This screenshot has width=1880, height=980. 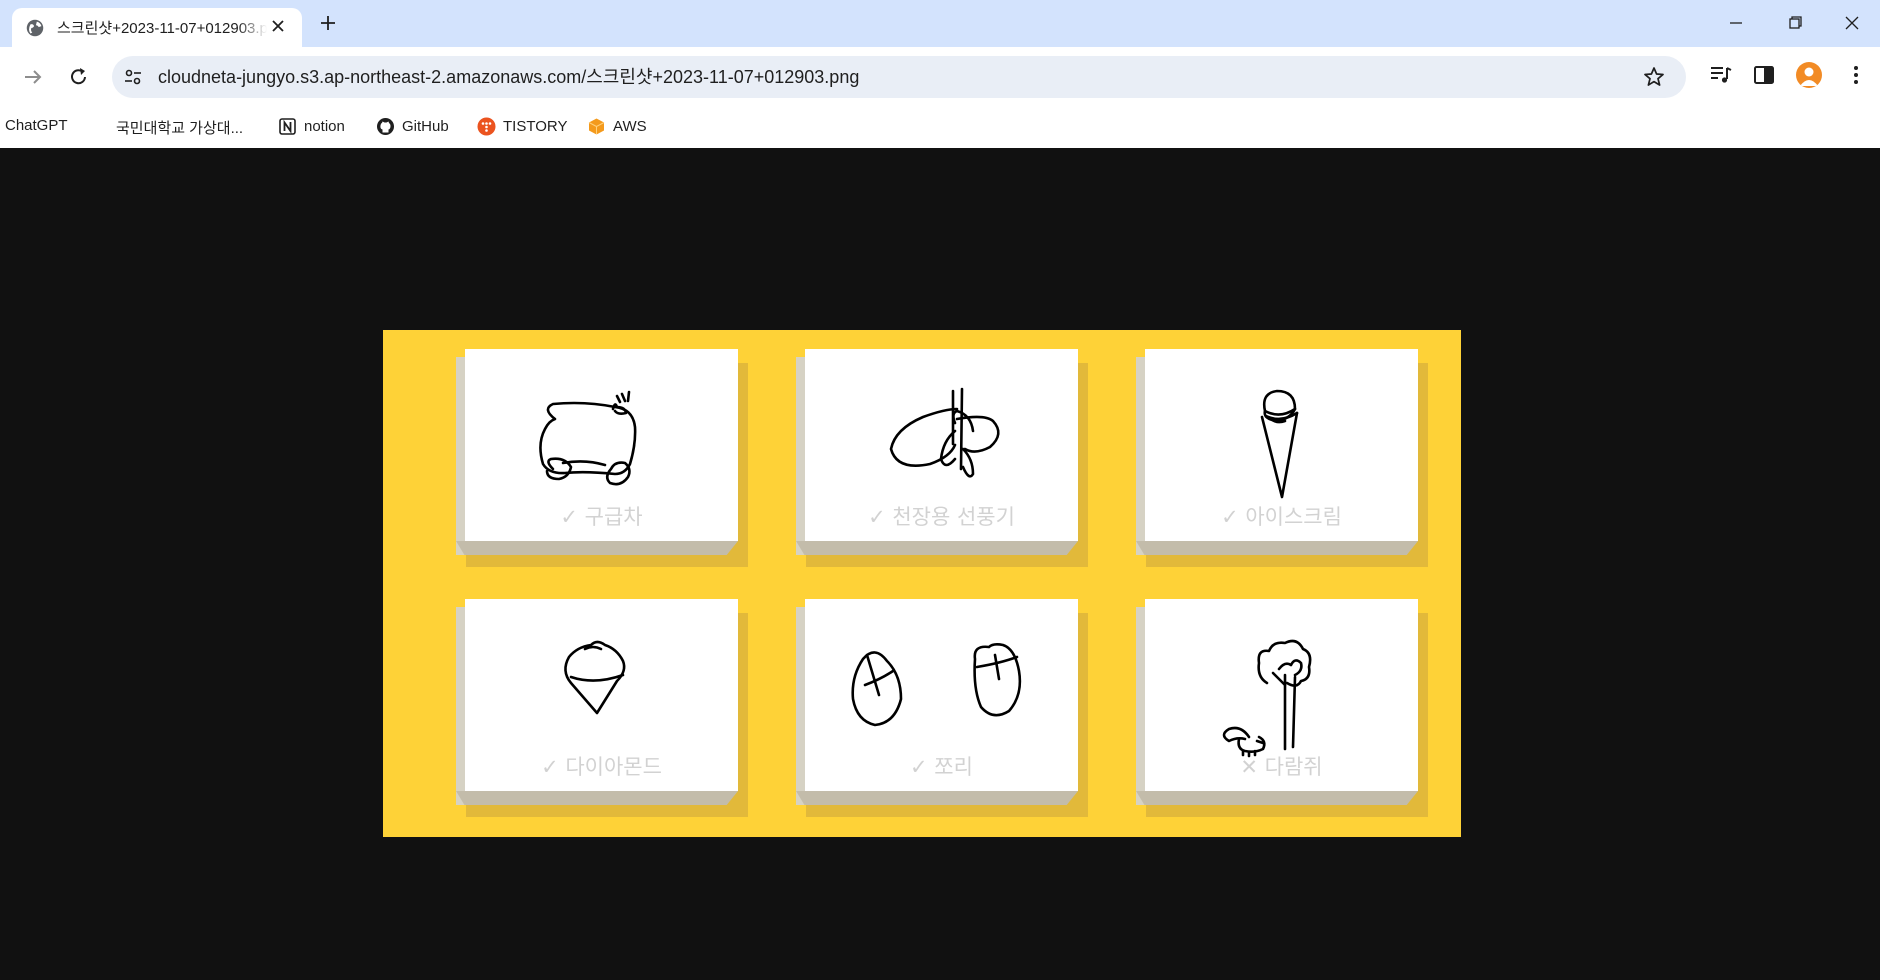 I want to click on reload-icon, so click(x=79, y=77).